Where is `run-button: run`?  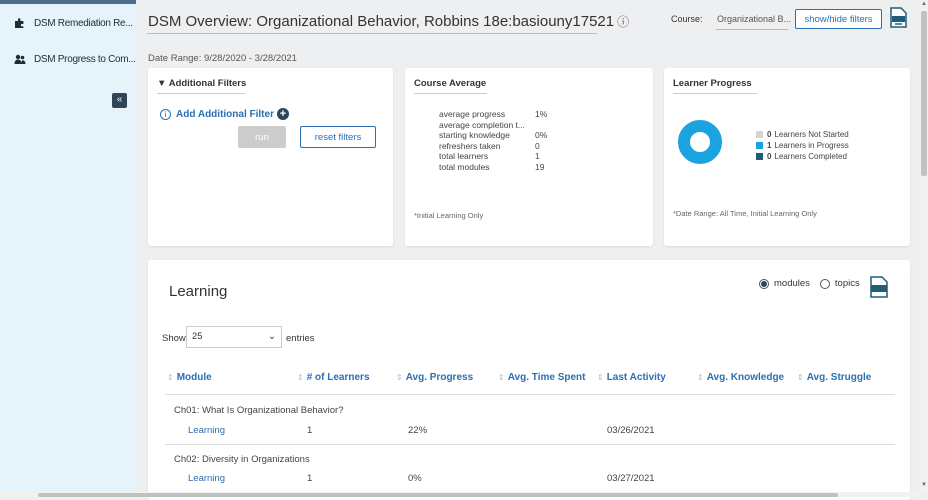 run-button: run is located at coordinates (262, 137).